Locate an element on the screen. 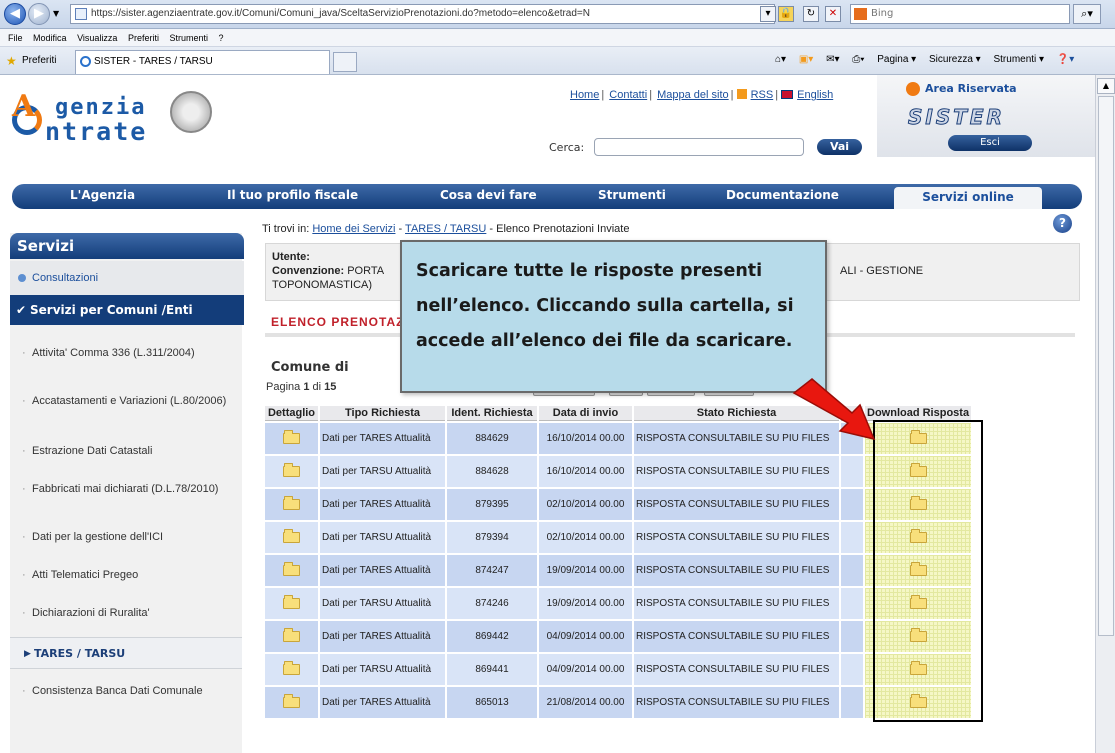  link-contatti: Contatti is located at coordinates (628, 95).